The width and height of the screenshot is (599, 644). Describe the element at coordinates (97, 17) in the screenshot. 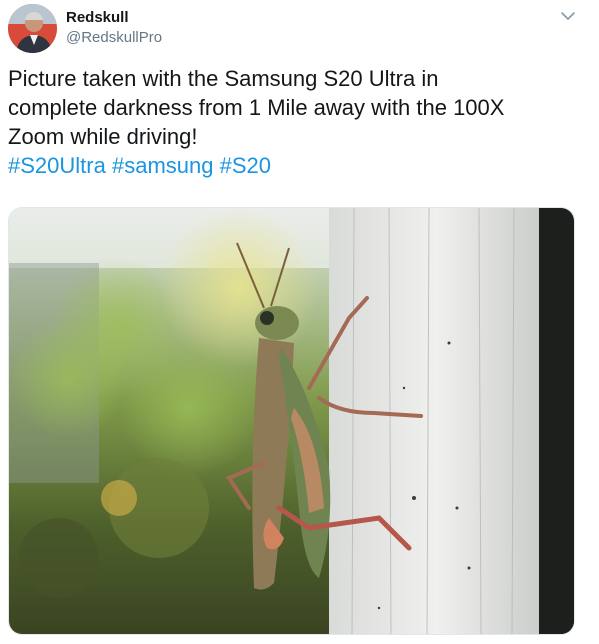

I see `author-name: Redskull` at that location.